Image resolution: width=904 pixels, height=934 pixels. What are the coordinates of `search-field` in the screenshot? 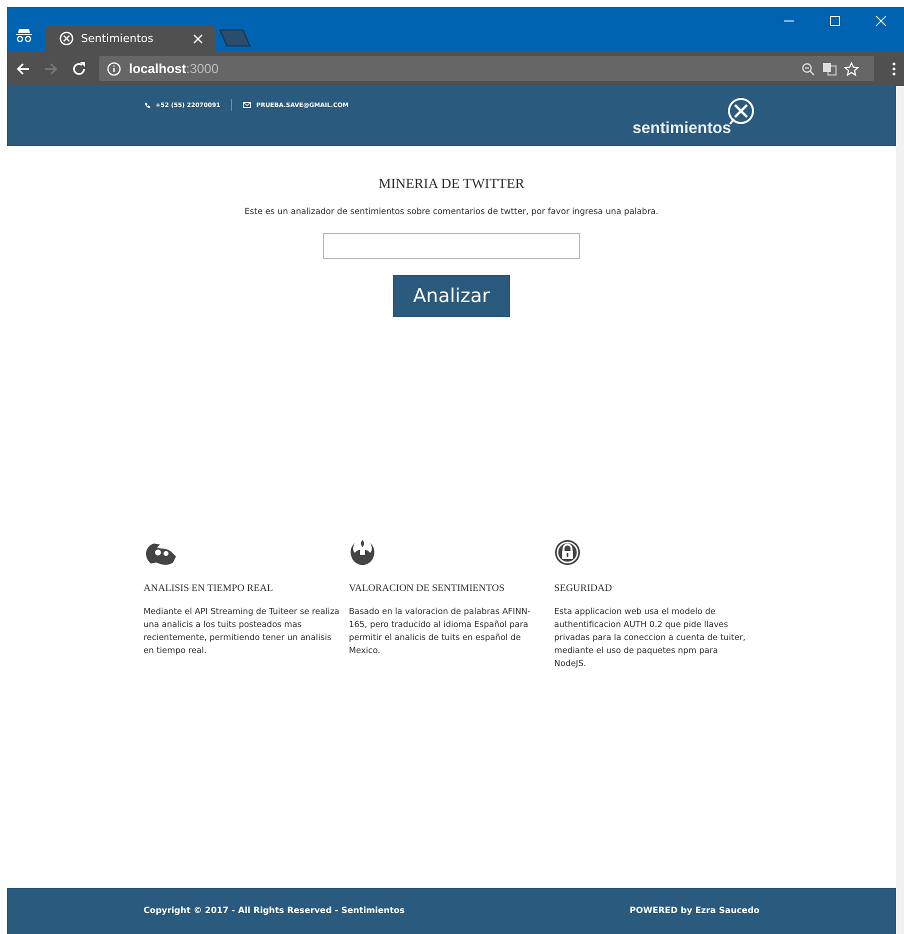 It's located at (451, 246).